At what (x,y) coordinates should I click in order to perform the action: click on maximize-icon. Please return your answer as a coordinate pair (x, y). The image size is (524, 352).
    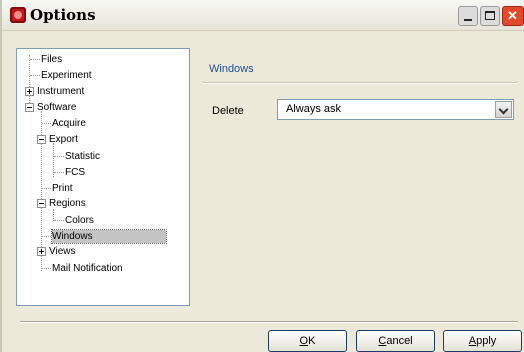
    Looking at the image, I should click on (490, 16).